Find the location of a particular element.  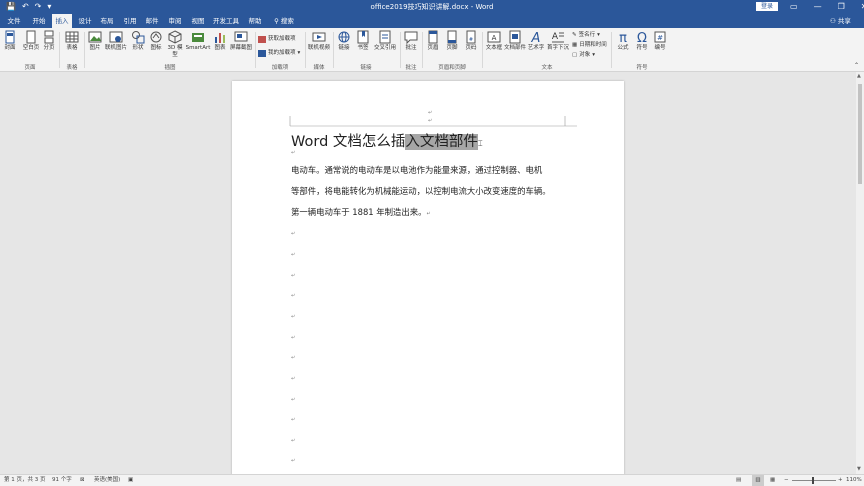

tab-home: 开始 is located at coordinates (39, 21).